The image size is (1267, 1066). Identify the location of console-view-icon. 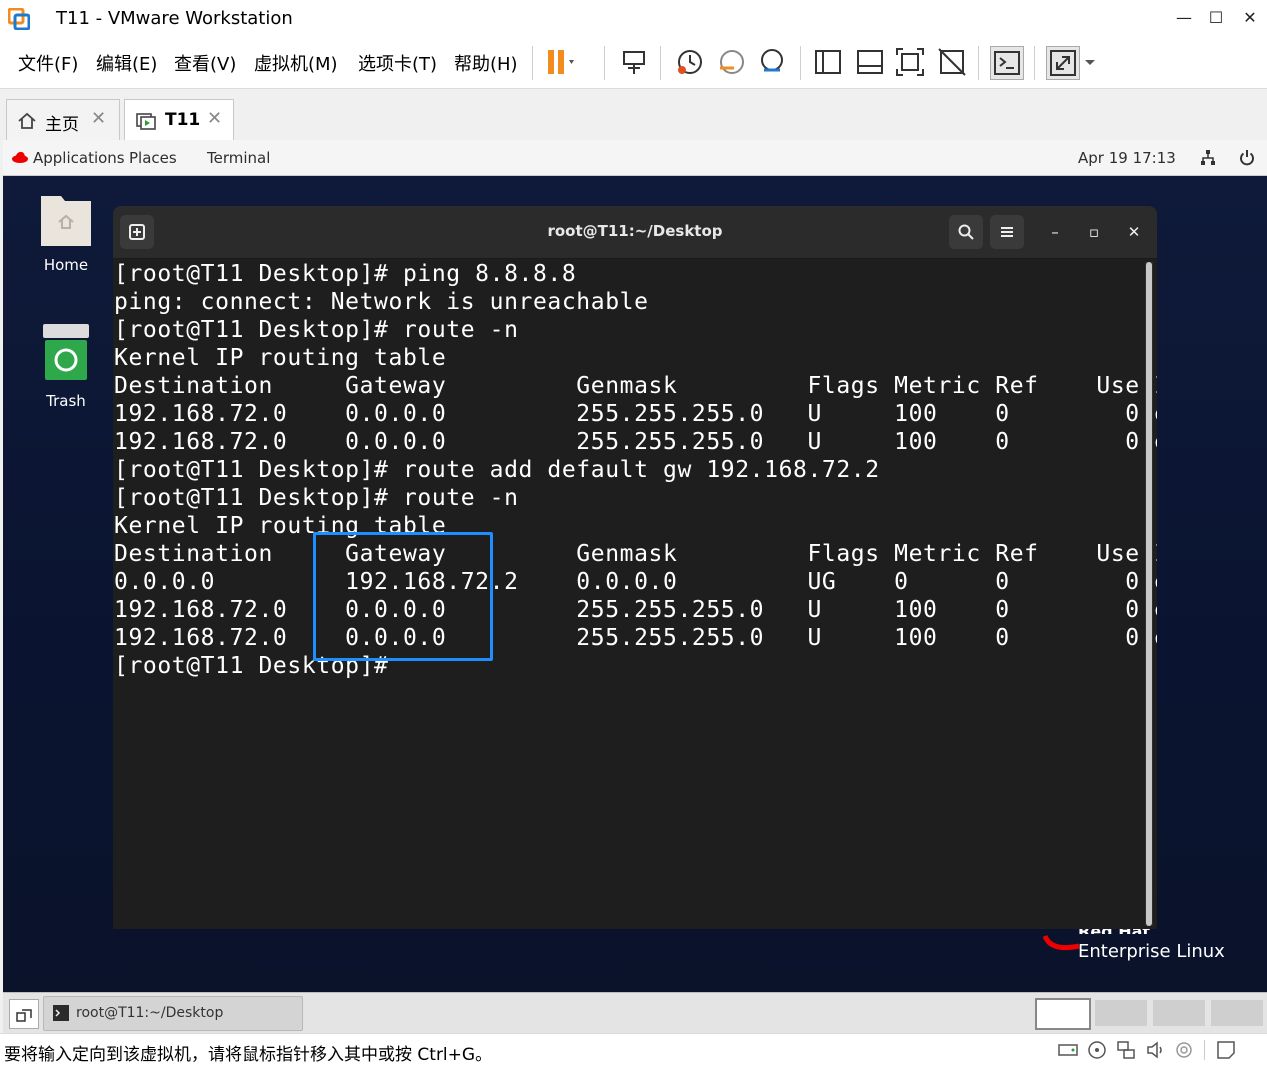
(1007, 63).